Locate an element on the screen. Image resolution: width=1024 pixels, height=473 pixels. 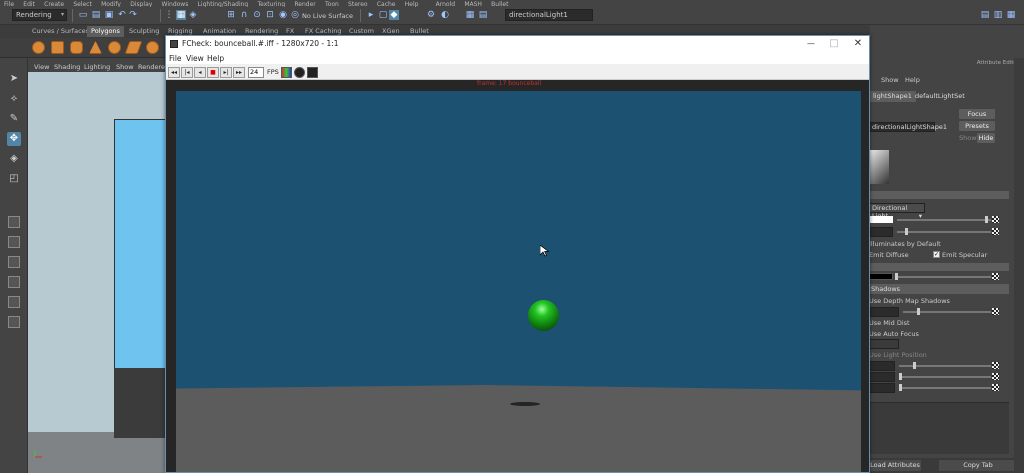
lasso-icon: ⟡ is located at coordinates (14, 99).